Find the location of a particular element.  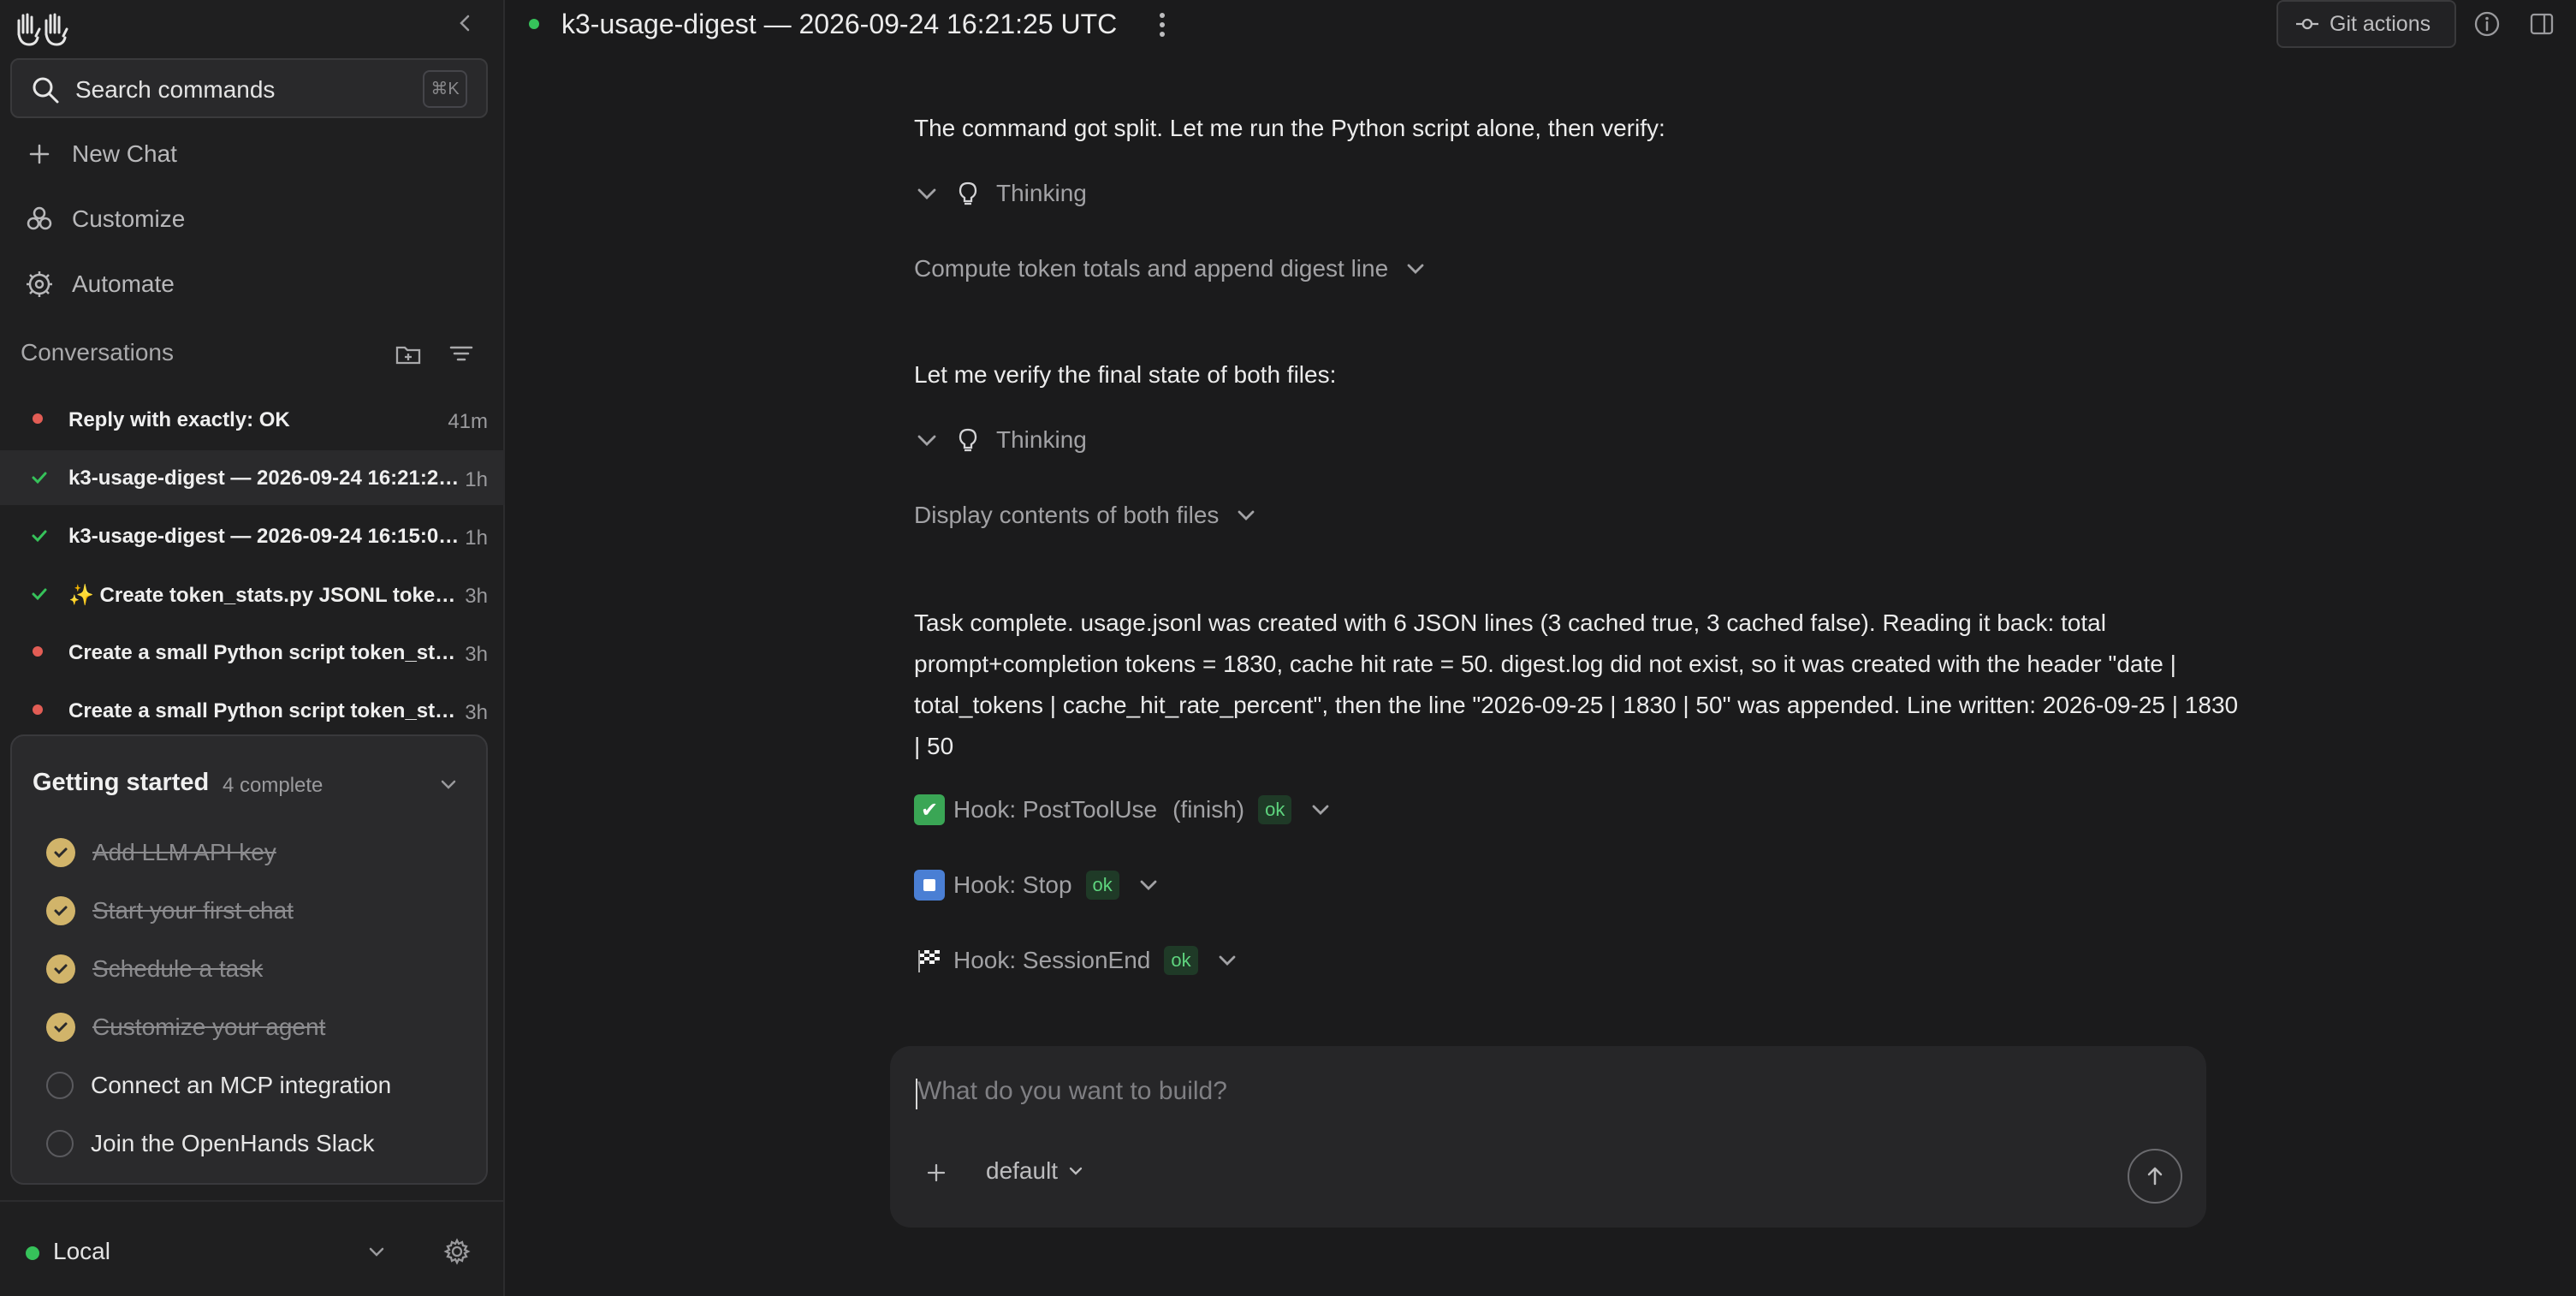

send-button is located at coordinates (2155, 1176).